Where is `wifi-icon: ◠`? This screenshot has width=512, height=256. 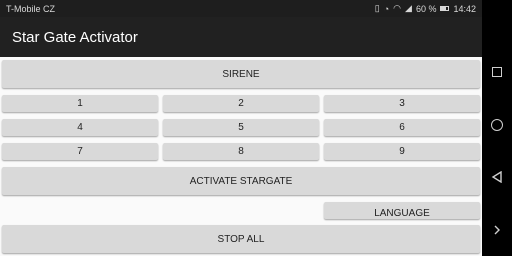 wifi-icon: ◠ is located at coordinates (397, 8).